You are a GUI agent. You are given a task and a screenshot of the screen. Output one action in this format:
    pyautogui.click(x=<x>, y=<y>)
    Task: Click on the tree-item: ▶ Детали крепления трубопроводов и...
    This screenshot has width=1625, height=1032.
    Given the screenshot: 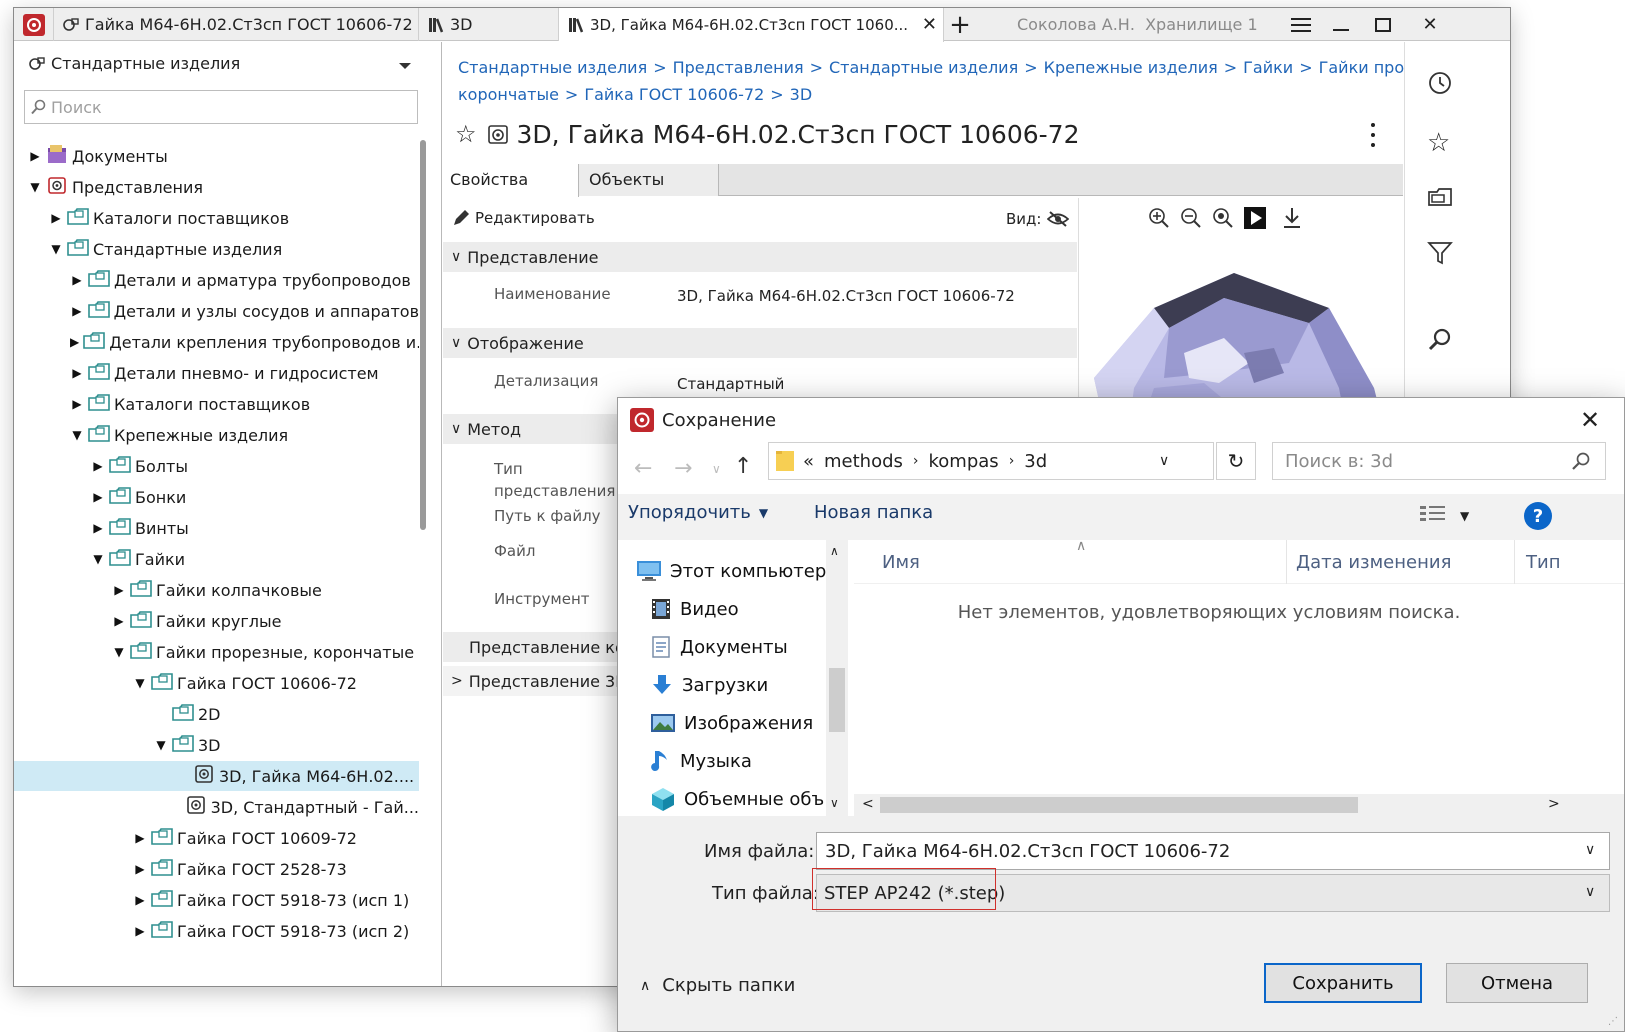 What is the action you would take?
    pyautogui.click(x=216, y=342)
    